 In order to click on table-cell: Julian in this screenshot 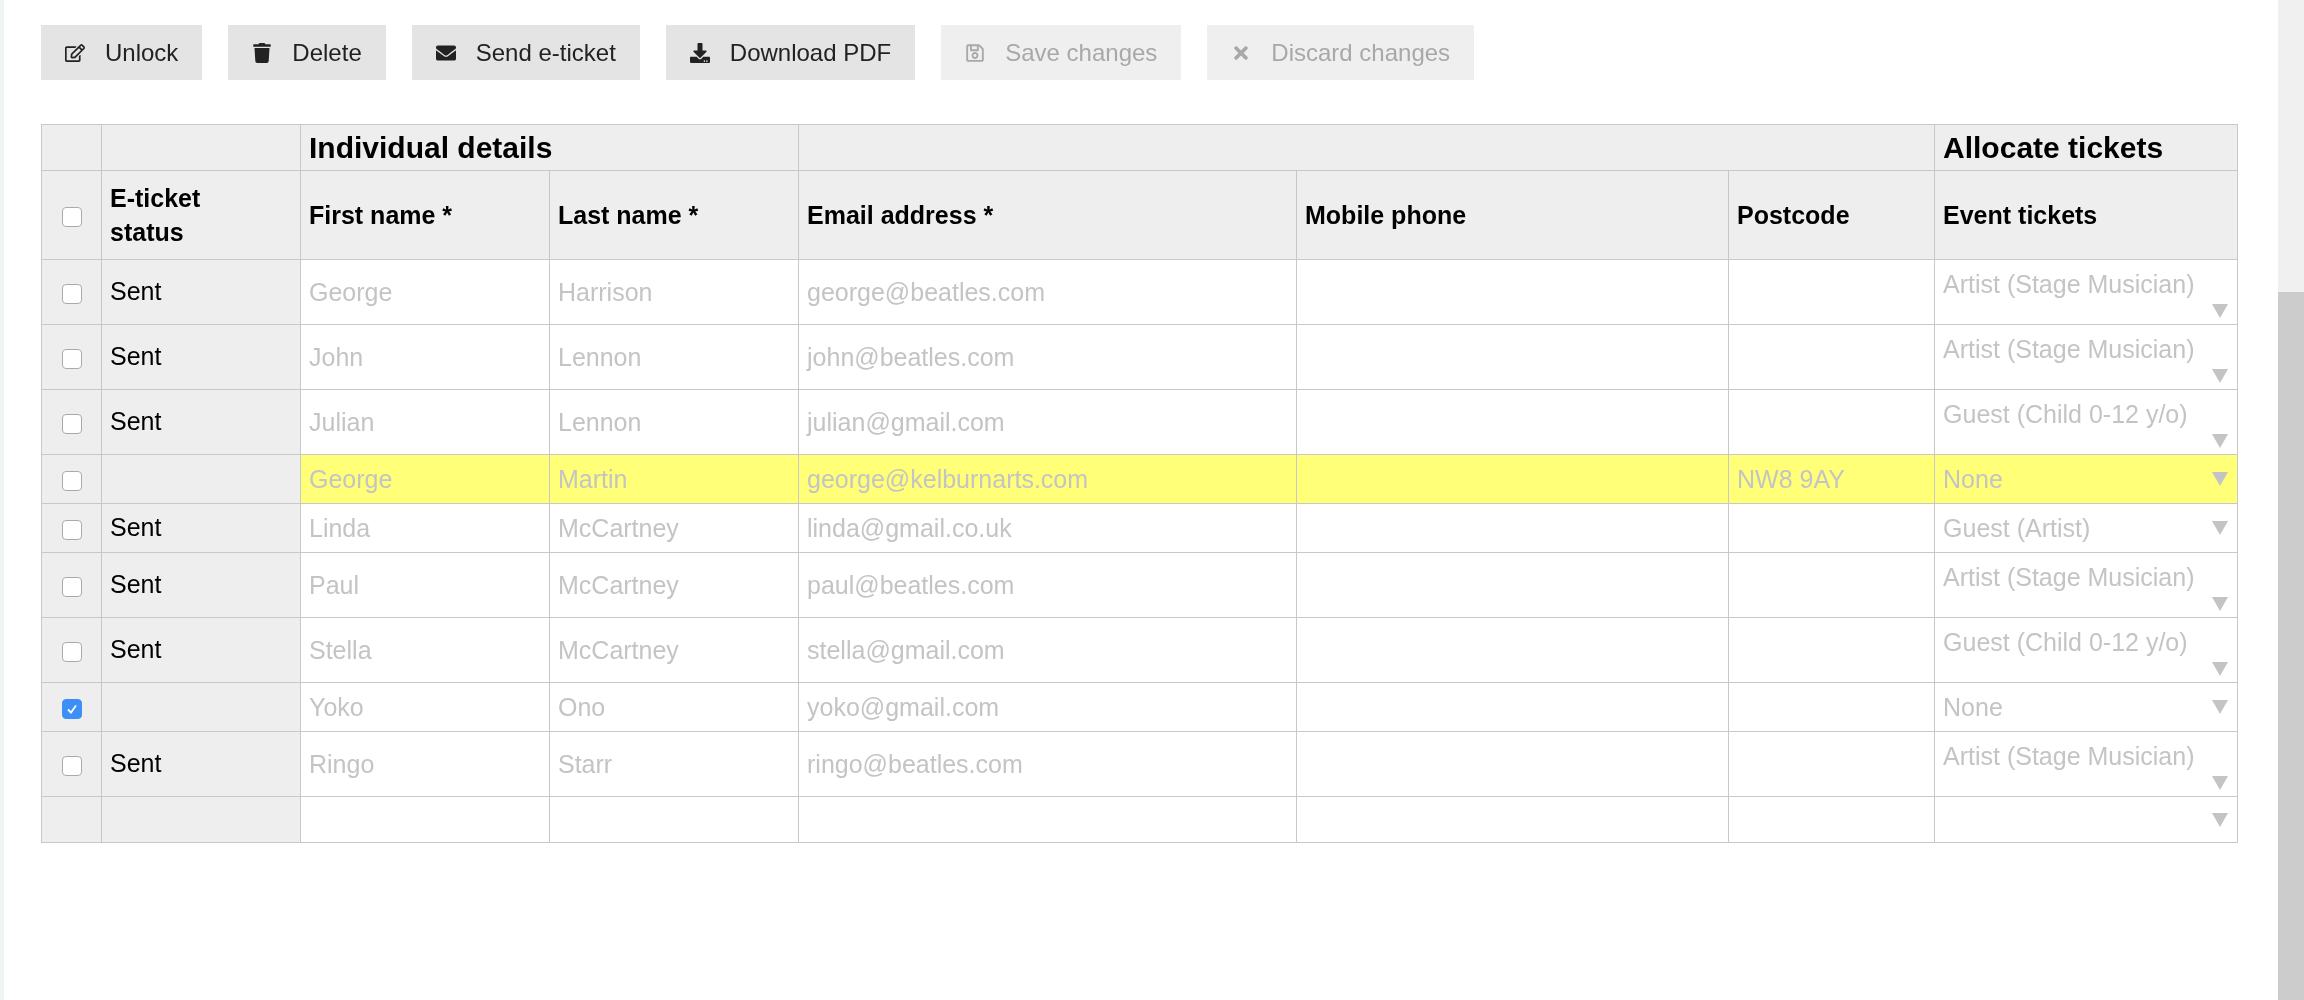, I will do `click(425, 422)`.